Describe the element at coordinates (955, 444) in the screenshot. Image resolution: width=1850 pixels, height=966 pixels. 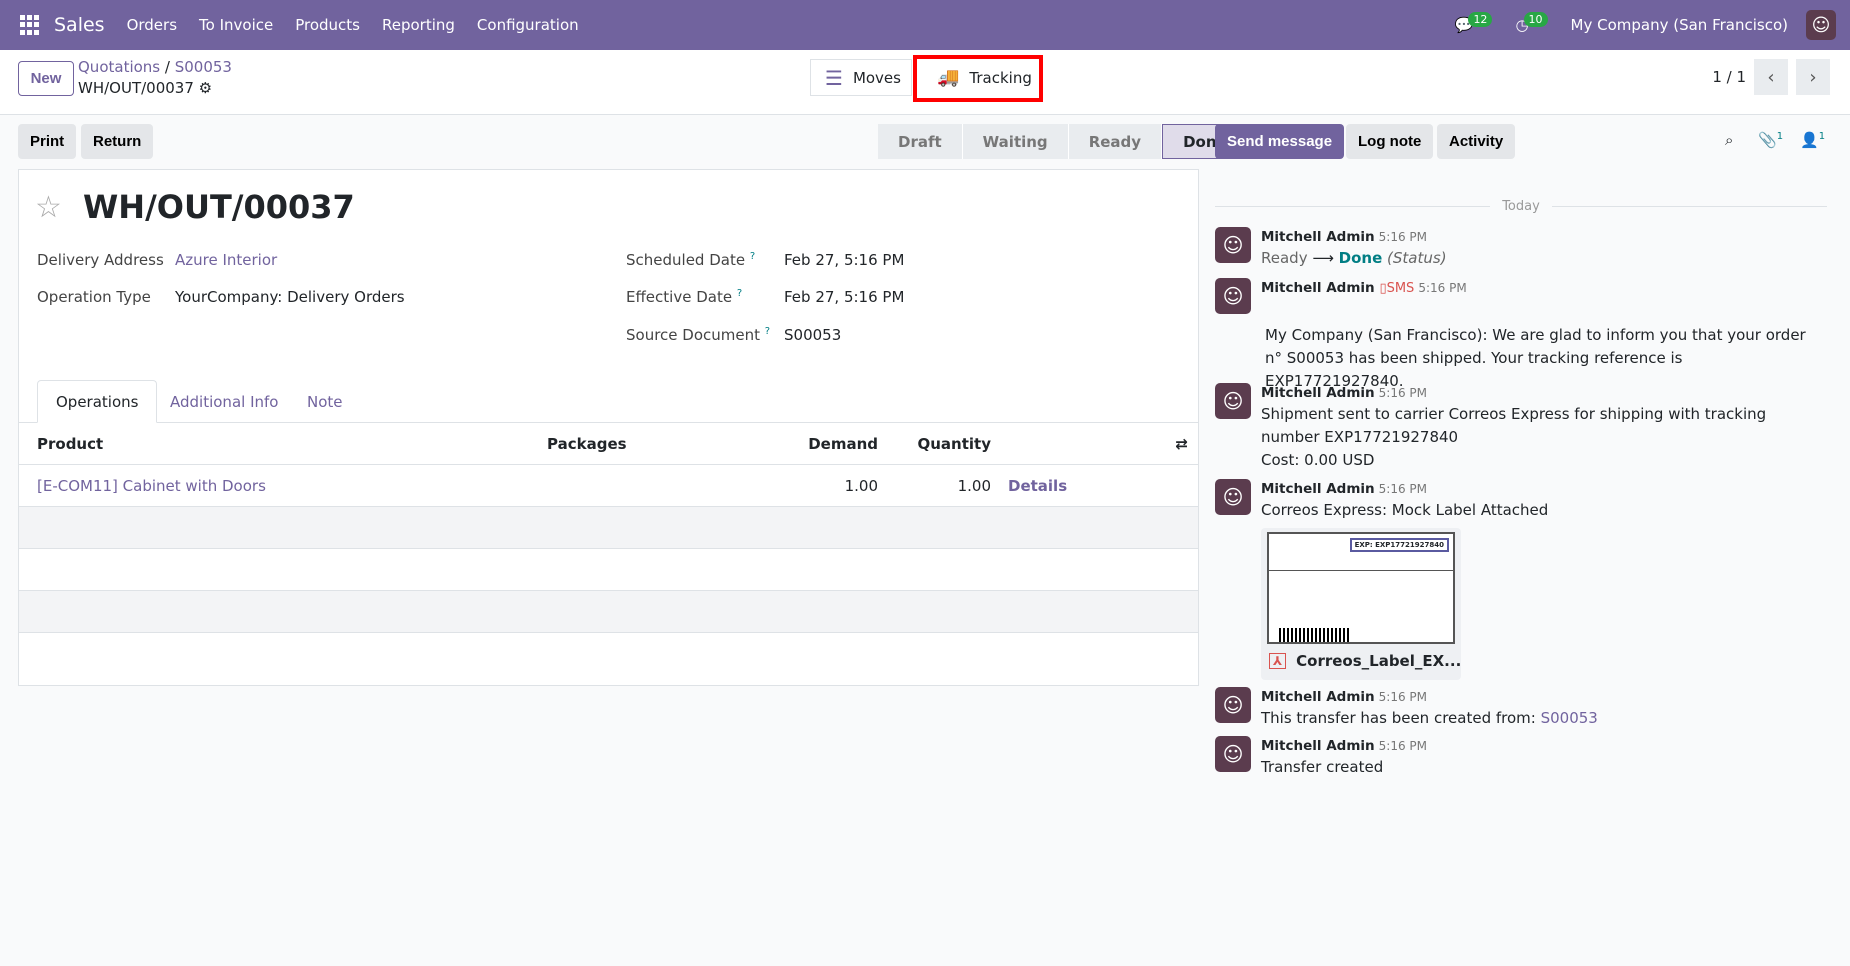
I see `column-quantity: Quantity` at that location.